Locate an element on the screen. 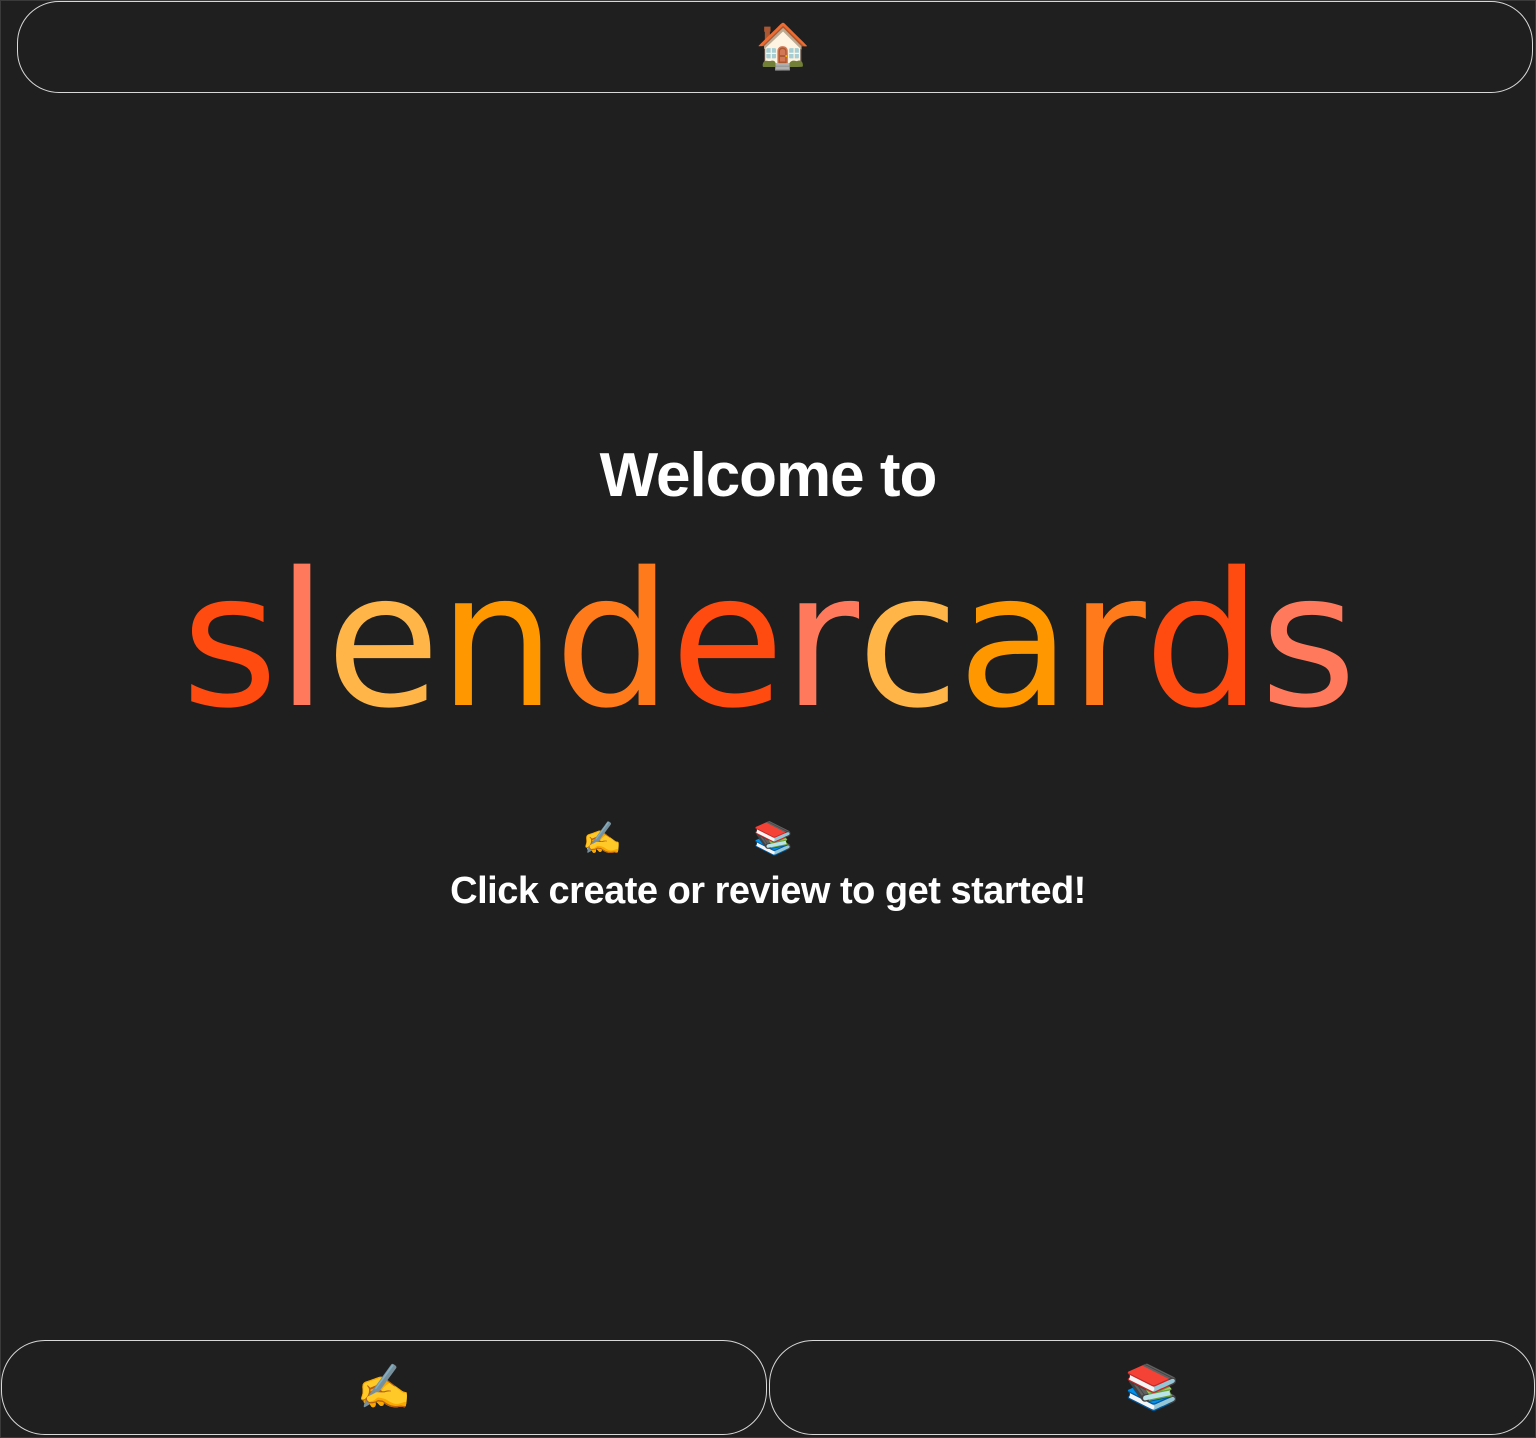  review-button: 📚 is located at coordinates (1152, 1387).